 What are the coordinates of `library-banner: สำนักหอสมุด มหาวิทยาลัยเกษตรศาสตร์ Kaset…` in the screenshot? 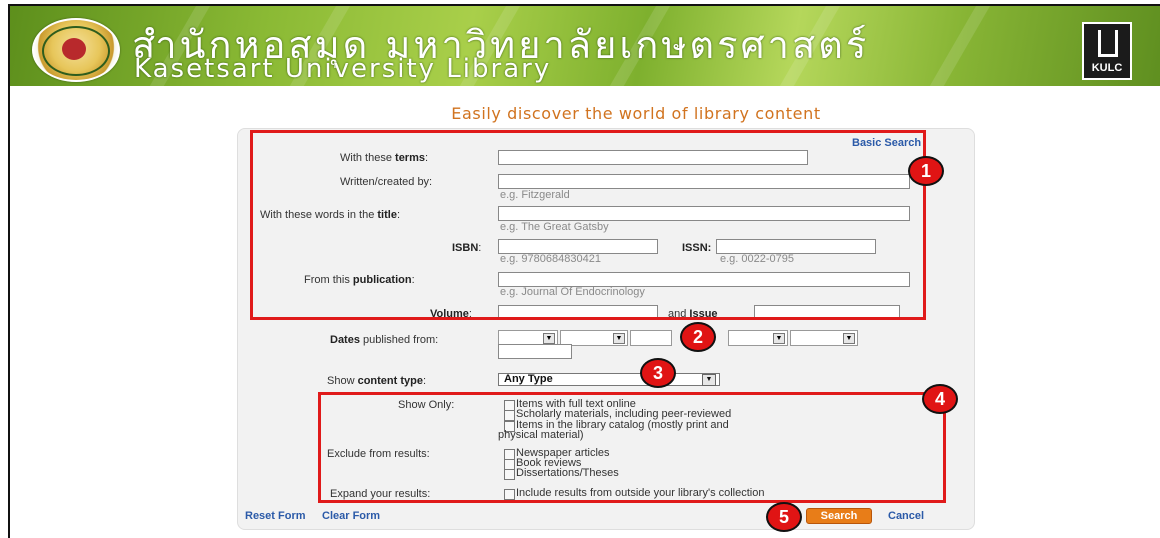 It's located at (585, 46).